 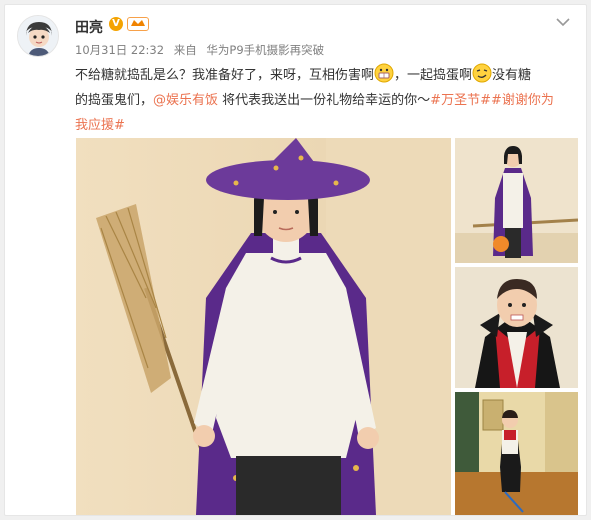 I want to click on post-text-segment: 将代表我送出一份礼物给幸运的你～, so click(x=324, y=100).